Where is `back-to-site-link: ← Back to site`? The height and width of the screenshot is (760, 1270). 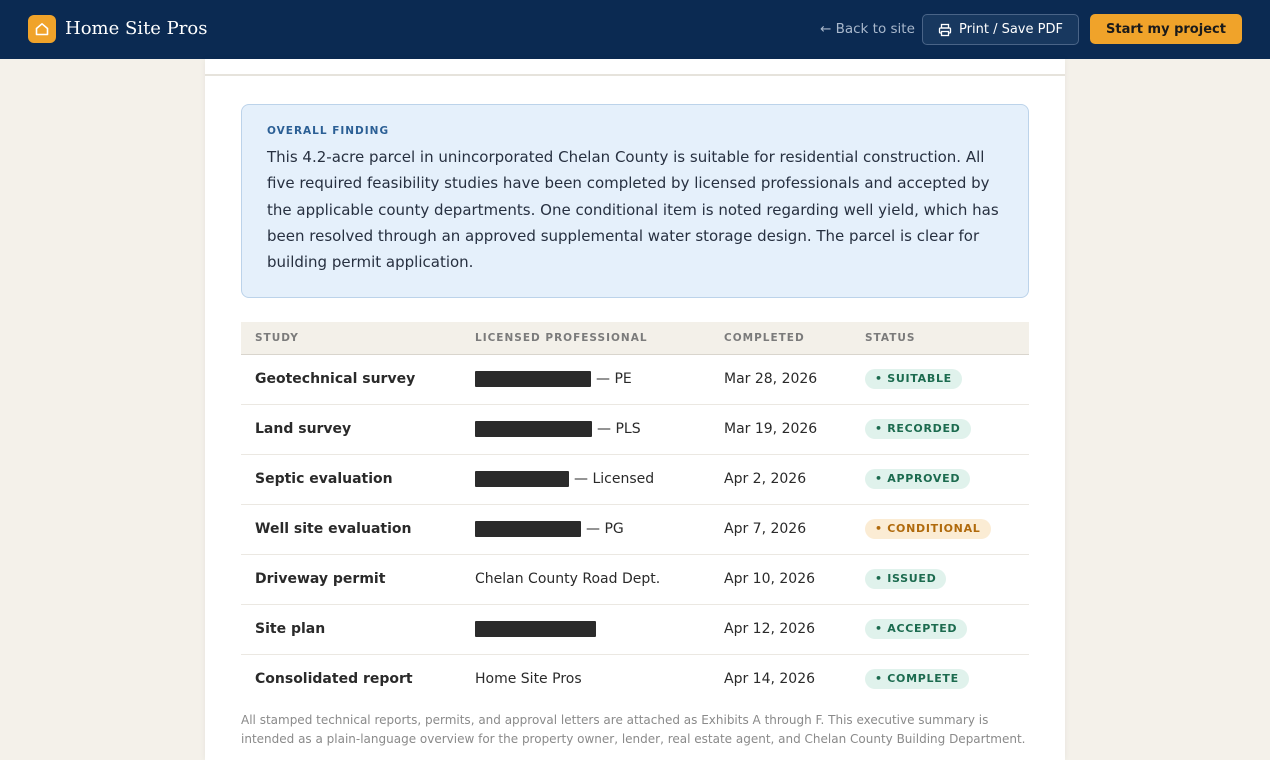 back-to-site-link: ← Back to site is located at coordinates (867, 29).